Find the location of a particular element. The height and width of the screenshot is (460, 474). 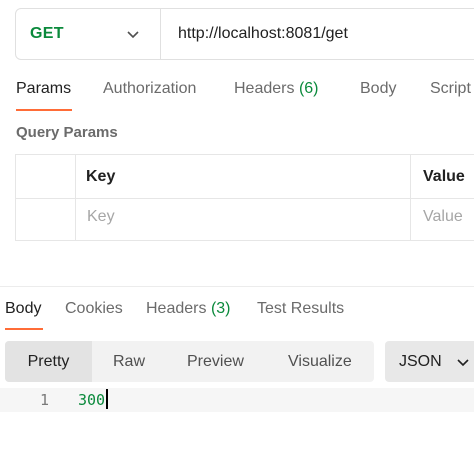

tab-response-headers: Headers (3) is located at coordinates (188, 309).